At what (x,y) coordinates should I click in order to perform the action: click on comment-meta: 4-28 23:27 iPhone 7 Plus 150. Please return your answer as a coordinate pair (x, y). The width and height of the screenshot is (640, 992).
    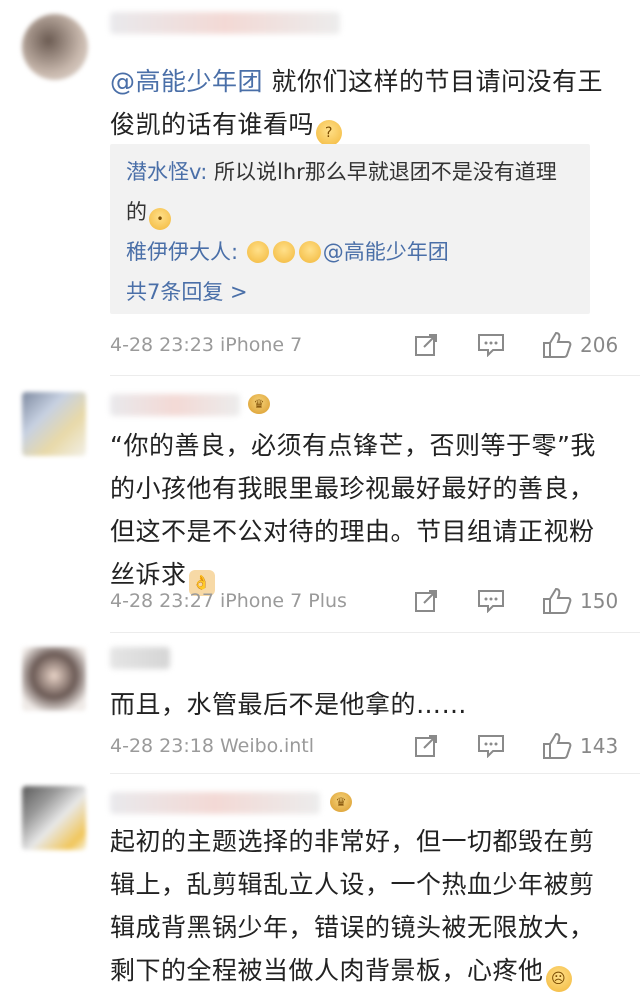
    Looking at the image, I should click on (375, 601).